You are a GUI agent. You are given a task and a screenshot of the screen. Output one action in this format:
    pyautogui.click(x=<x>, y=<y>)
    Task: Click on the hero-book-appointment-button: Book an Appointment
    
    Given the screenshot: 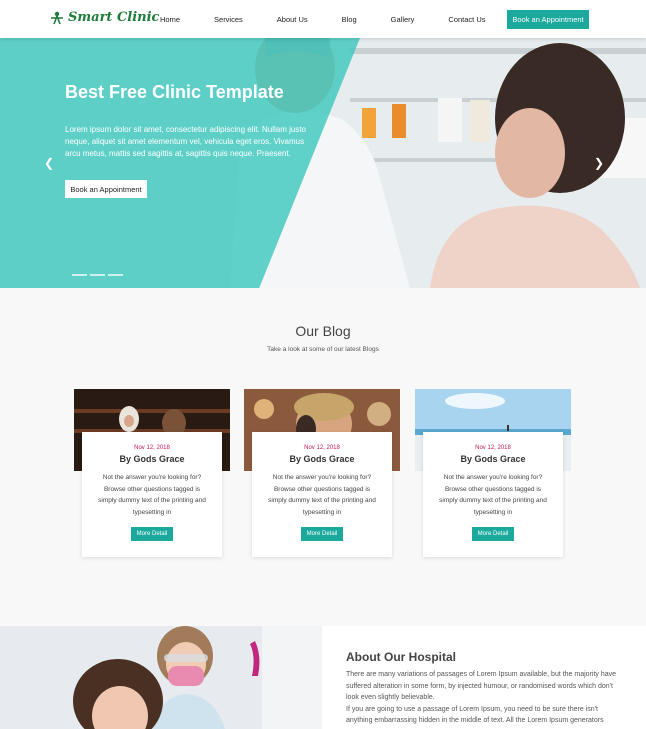 What is the action you would take?
    pyautogui.click(x=106, y=189)
    